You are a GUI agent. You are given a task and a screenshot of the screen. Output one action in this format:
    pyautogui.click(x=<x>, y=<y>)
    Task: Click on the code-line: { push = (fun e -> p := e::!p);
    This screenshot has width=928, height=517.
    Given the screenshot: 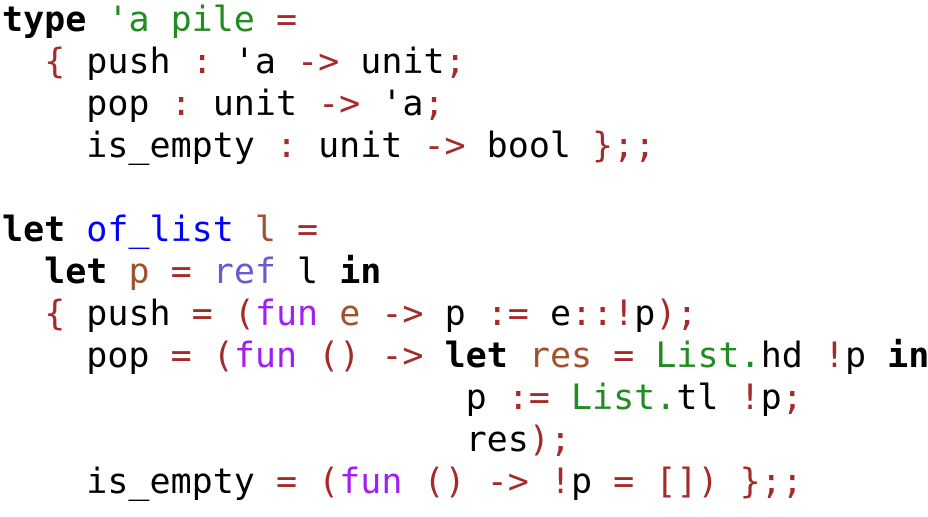 What is the action you would take?
    pyautogui.click(x=465, y=314)
    